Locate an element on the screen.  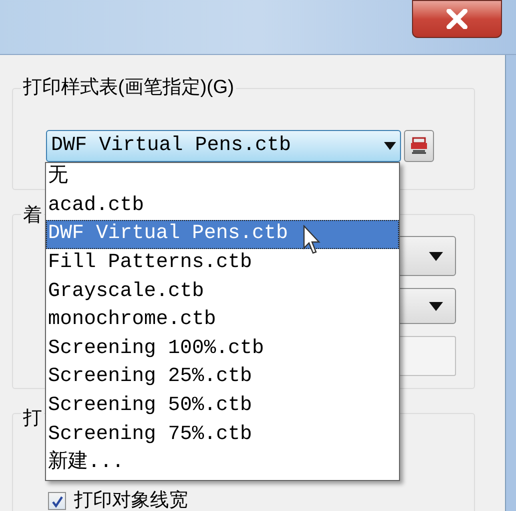
printer-icon is located at coordinates (419, 146).